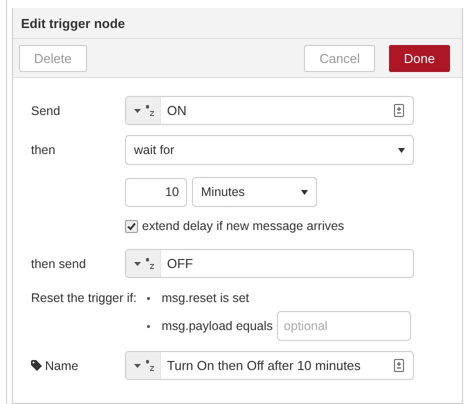 Image resolution: width=474 pixels, height=404 pixels. What do you see at coordinates (269, 150) in the screenshot?
I see `select-field: wait for` at bounding box center [269, 150].